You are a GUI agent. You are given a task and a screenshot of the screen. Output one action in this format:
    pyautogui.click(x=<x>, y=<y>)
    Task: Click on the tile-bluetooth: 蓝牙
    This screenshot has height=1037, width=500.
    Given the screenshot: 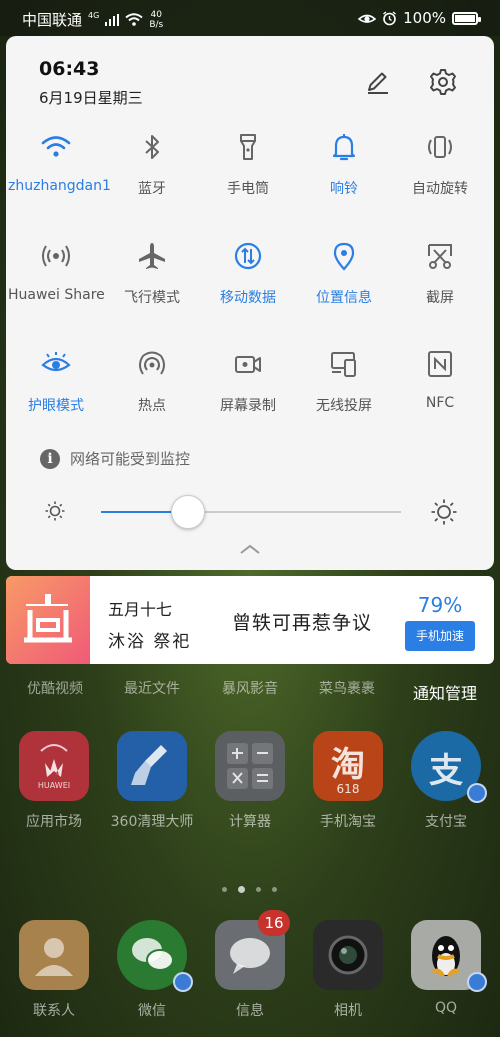 What is the action you would take?
    pyautogui.click(x=152, y=177)
    